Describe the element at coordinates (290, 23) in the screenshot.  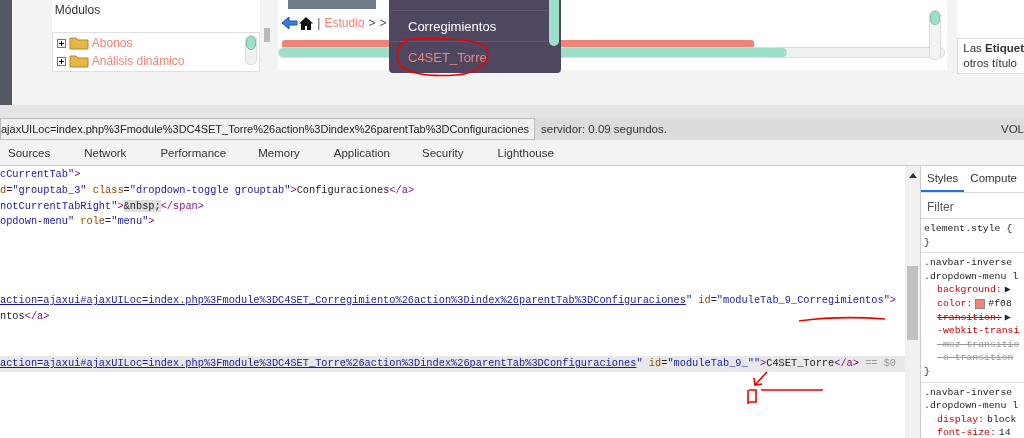
I see `back-arrow-icon` at that location.